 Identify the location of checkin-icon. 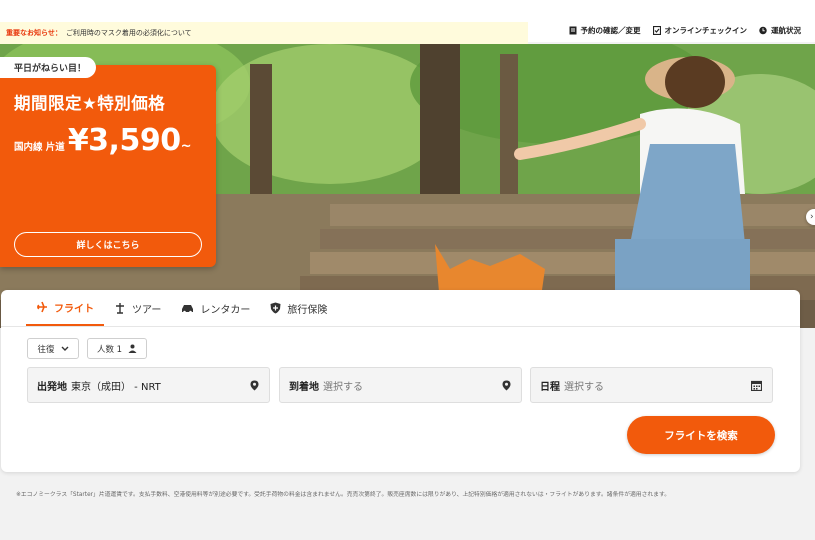
(656, 30).